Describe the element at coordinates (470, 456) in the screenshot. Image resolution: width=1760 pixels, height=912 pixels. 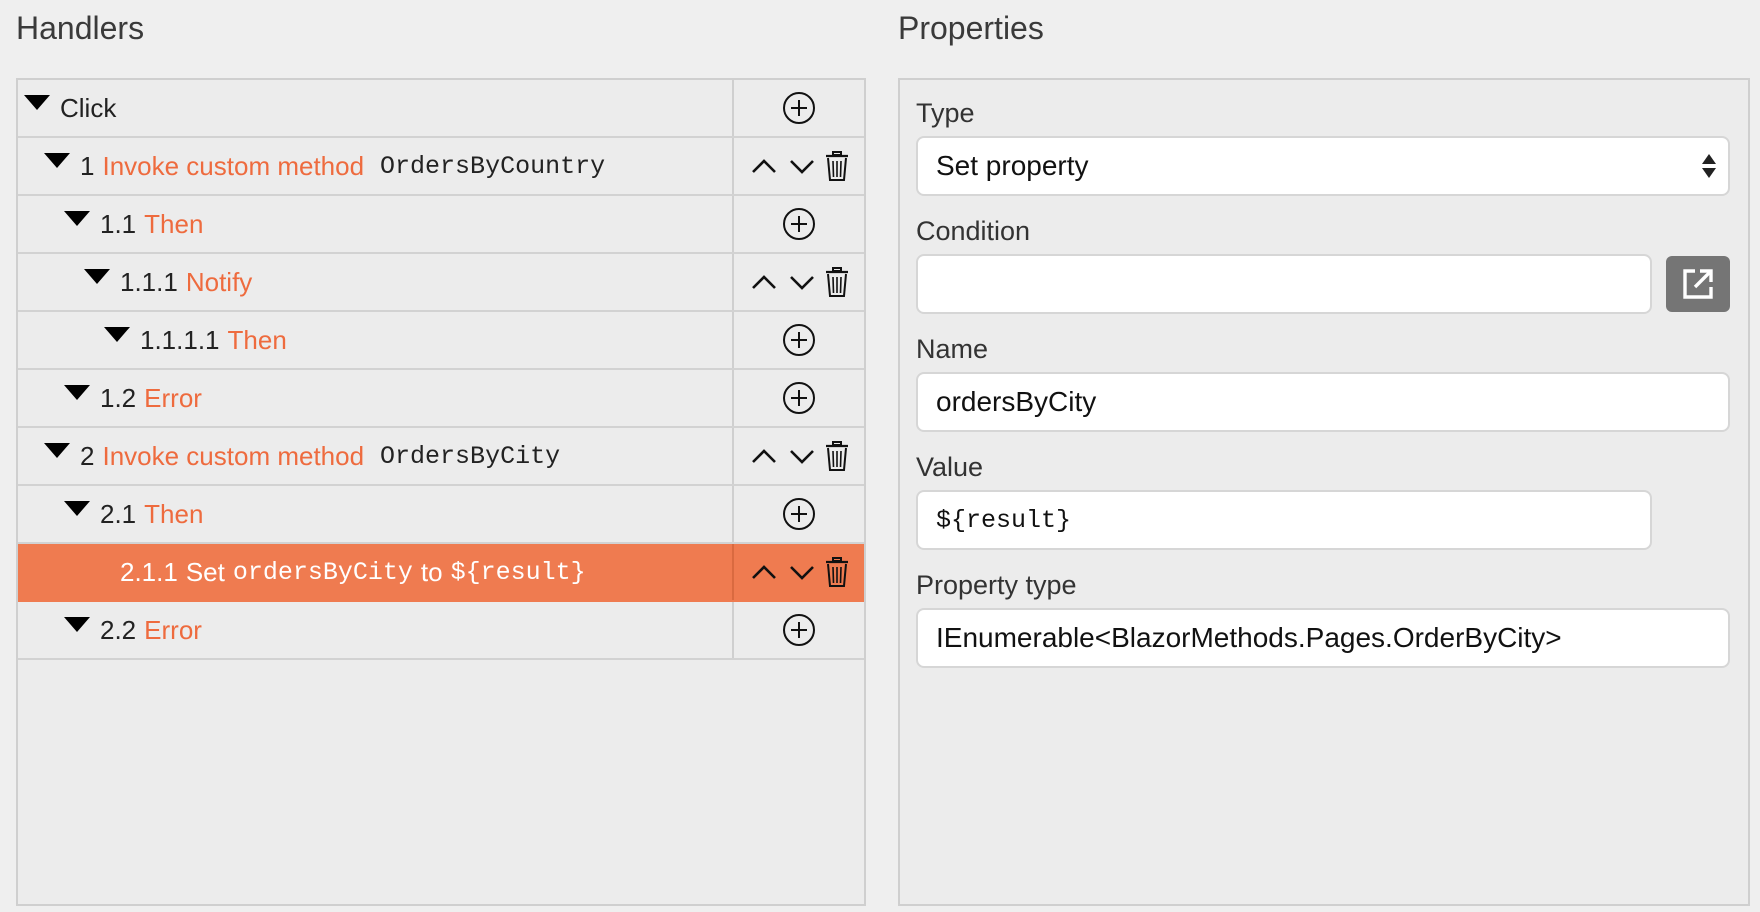
I see `method-name: OrdersByCity` at that location.